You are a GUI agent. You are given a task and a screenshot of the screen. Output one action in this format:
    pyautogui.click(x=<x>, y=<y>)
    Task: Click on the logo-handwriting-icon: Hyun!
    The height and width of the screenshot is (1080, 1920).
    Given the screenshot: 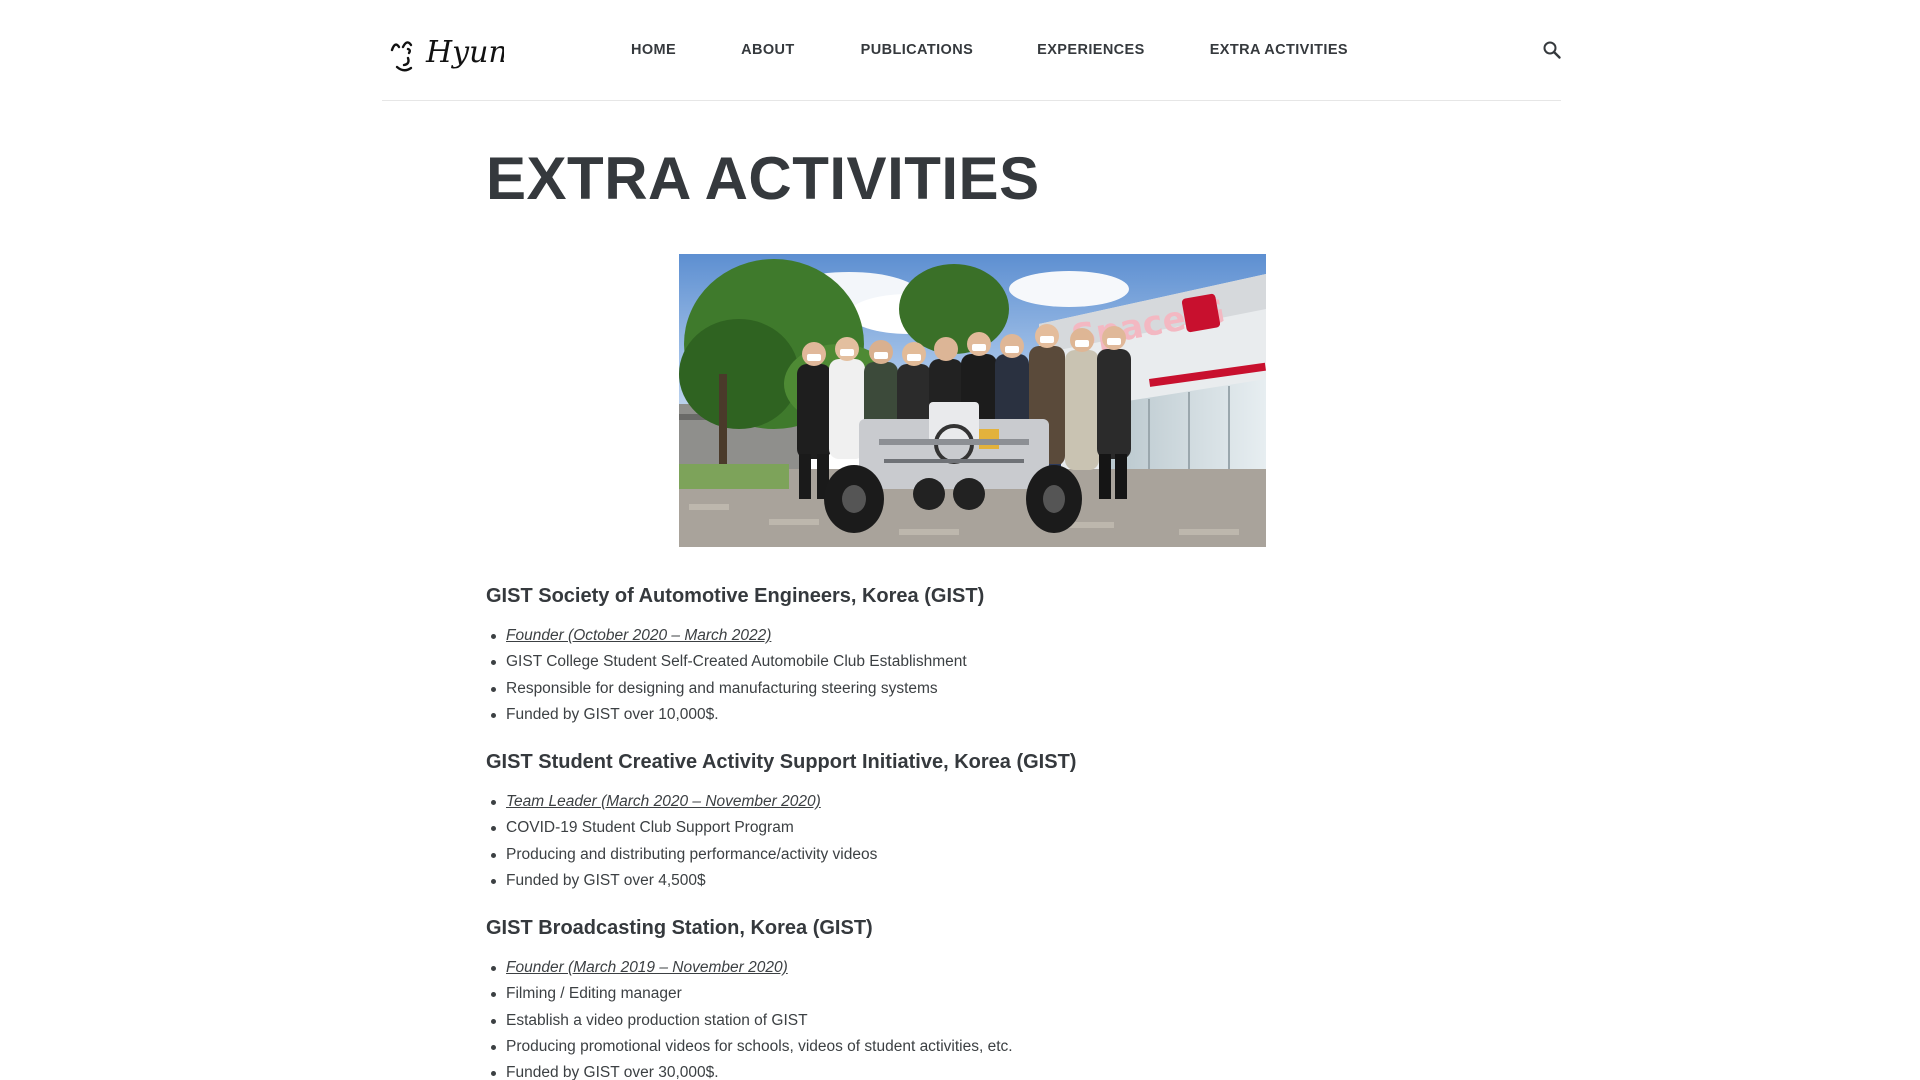 What is the action you would take?
    pyautogui.click(x=447, y=53)
    